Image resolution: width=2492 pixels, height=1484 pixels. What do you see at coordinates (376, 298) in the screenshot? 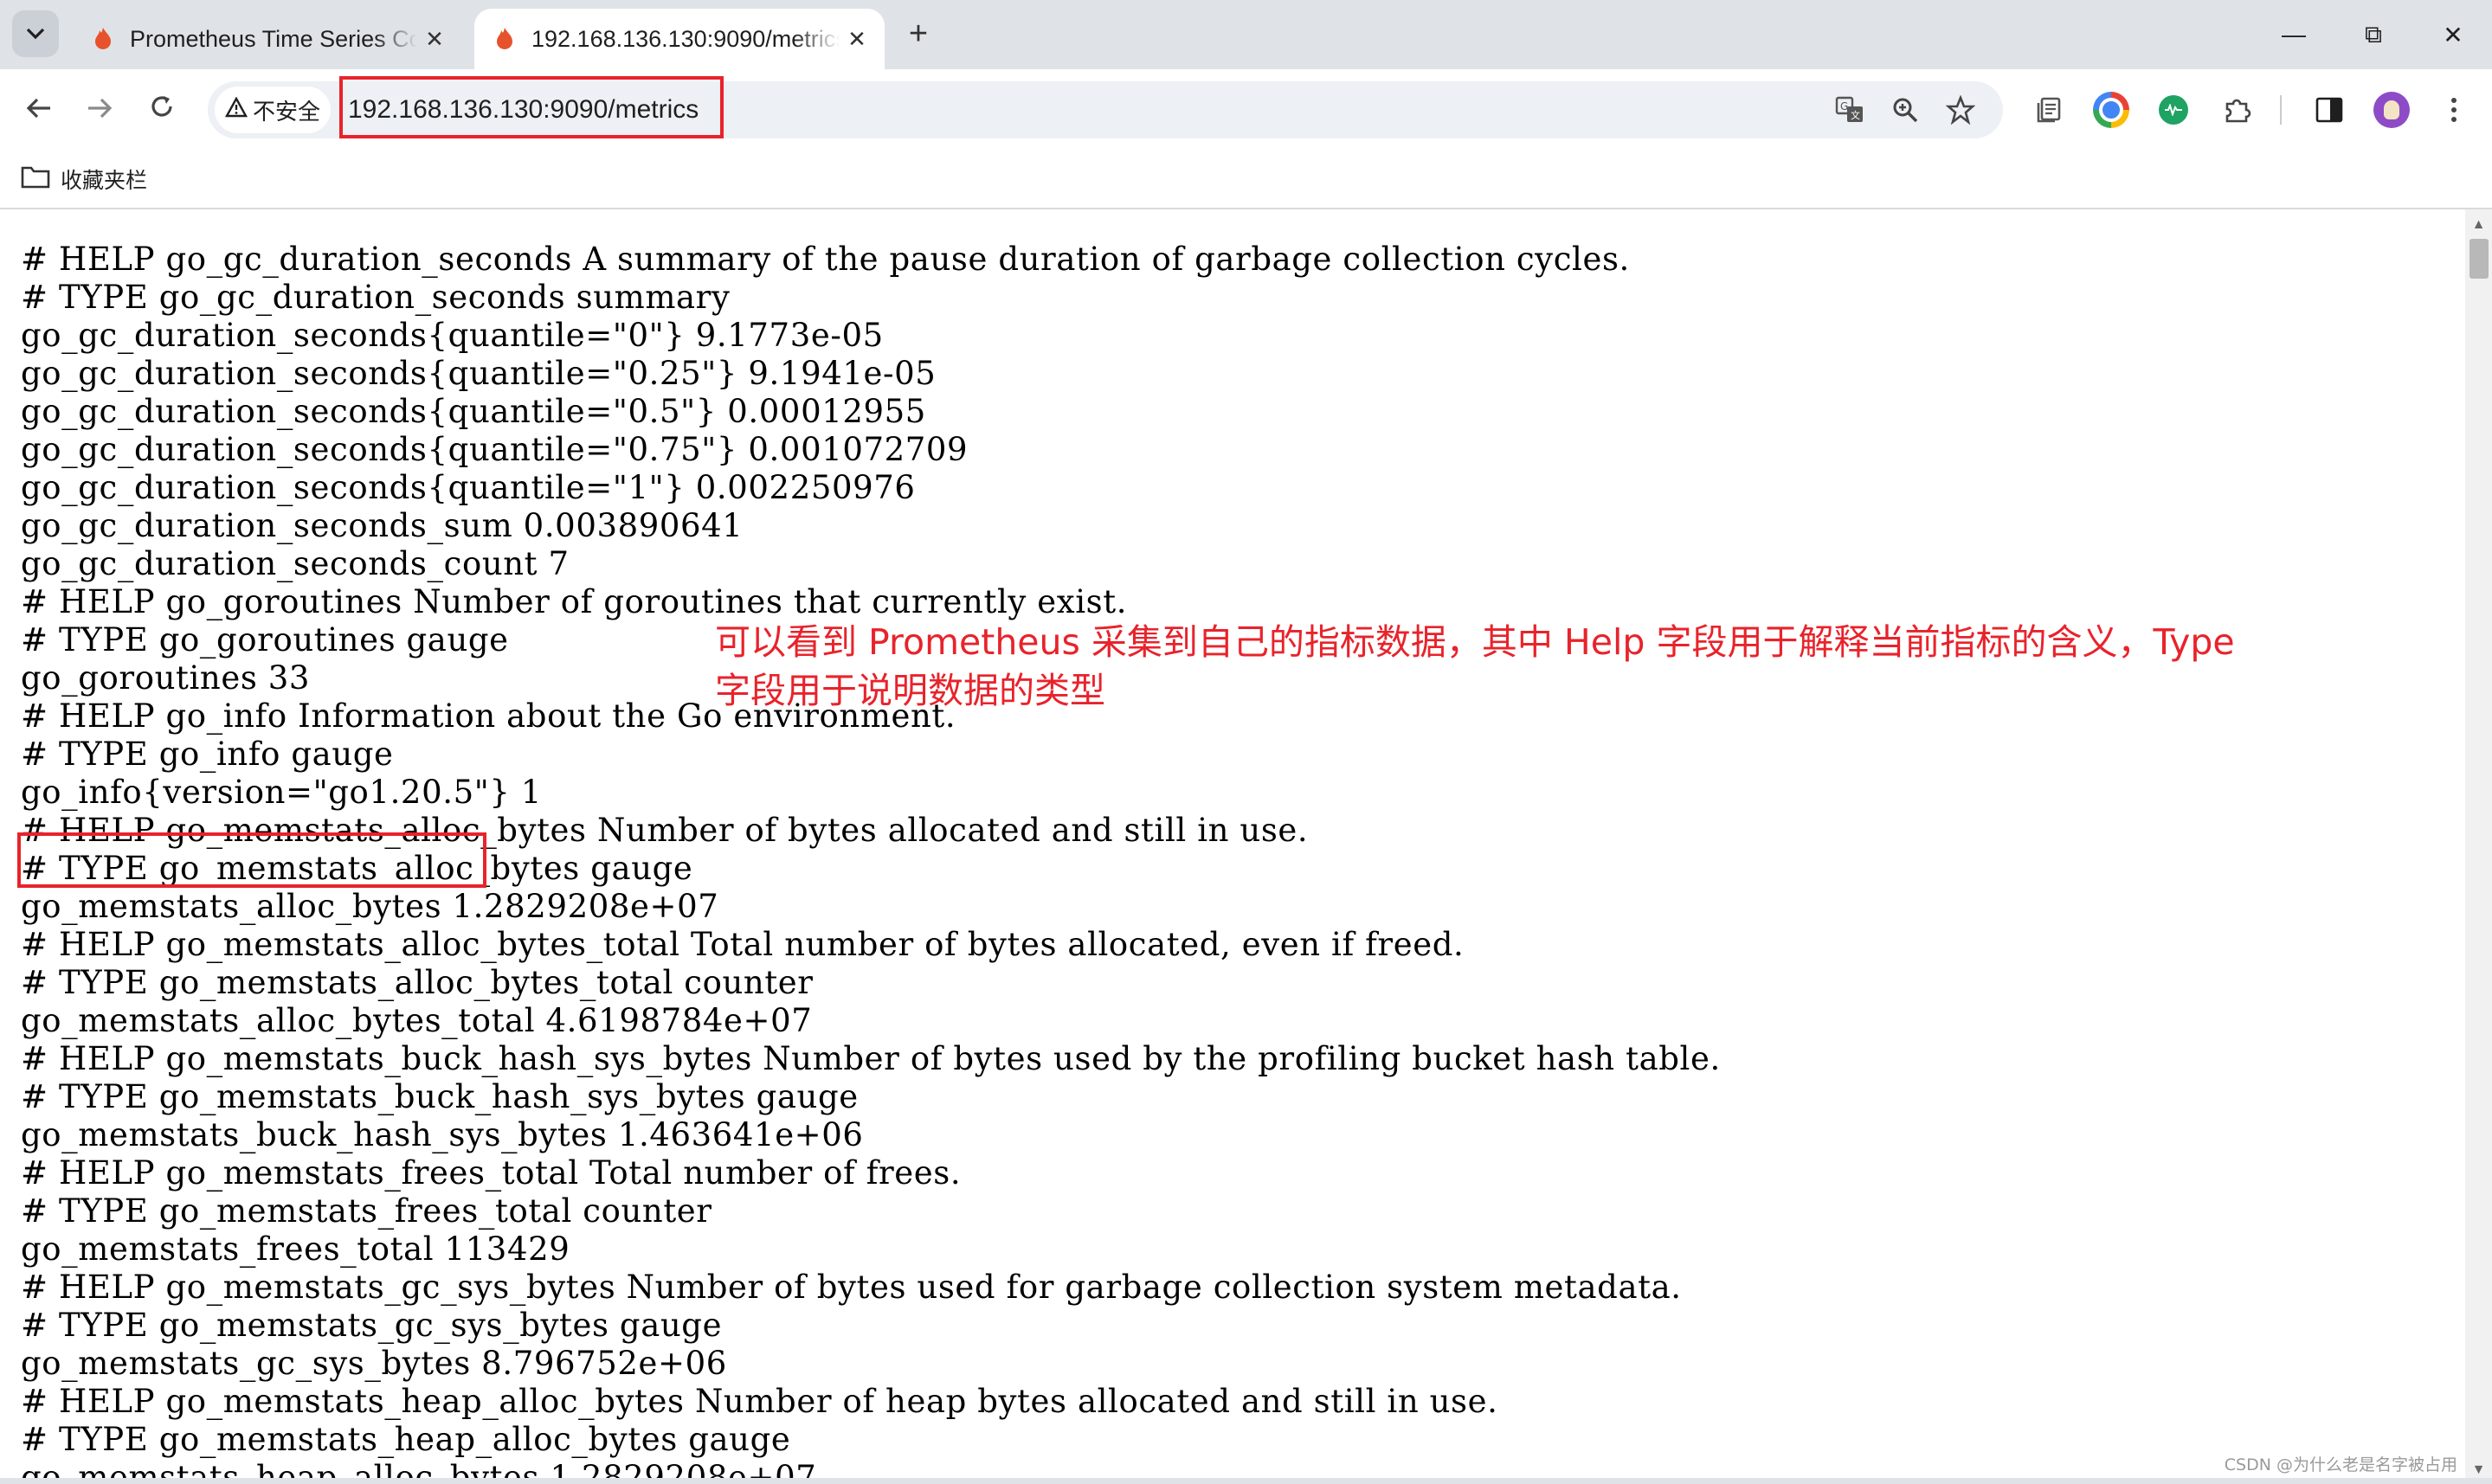
I see `metric-line: # TYPE go_gc_duration_seconds summary` at bounding box center [376, 298].